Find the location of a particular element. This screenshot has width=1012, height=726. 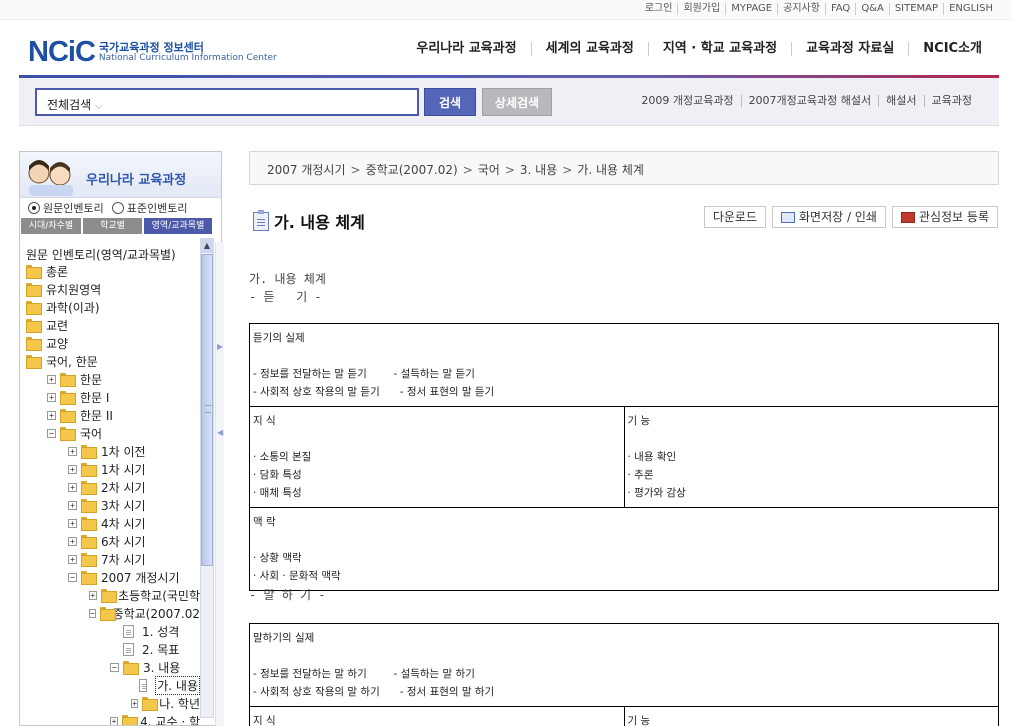

tree-item: +4차 시기 is located at coordinates (110, 523).